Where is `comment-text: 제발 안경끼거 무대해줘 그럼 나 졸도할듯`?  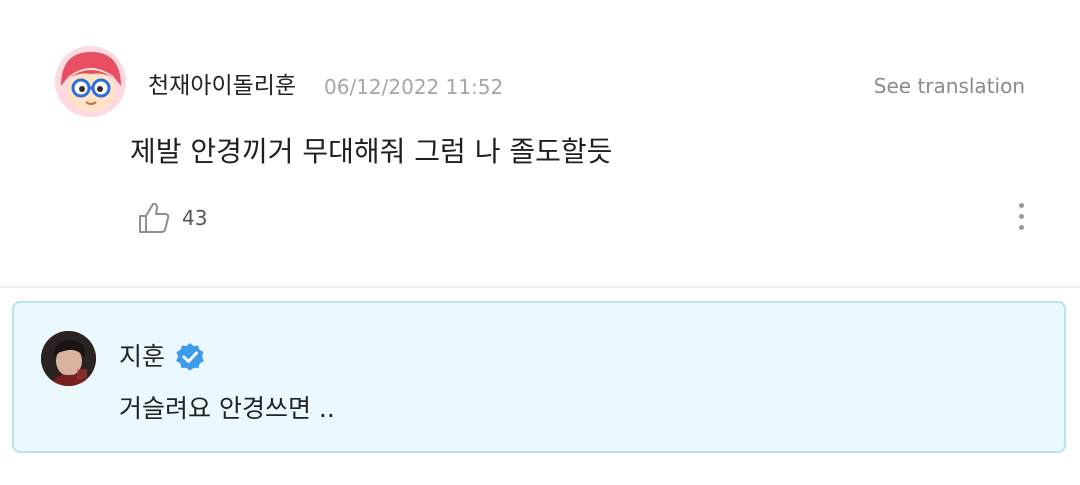 comment-text: 제발 안경끼거 무대해줘 그럼 나 졸도할듯 is located at coordinates (371, 151).